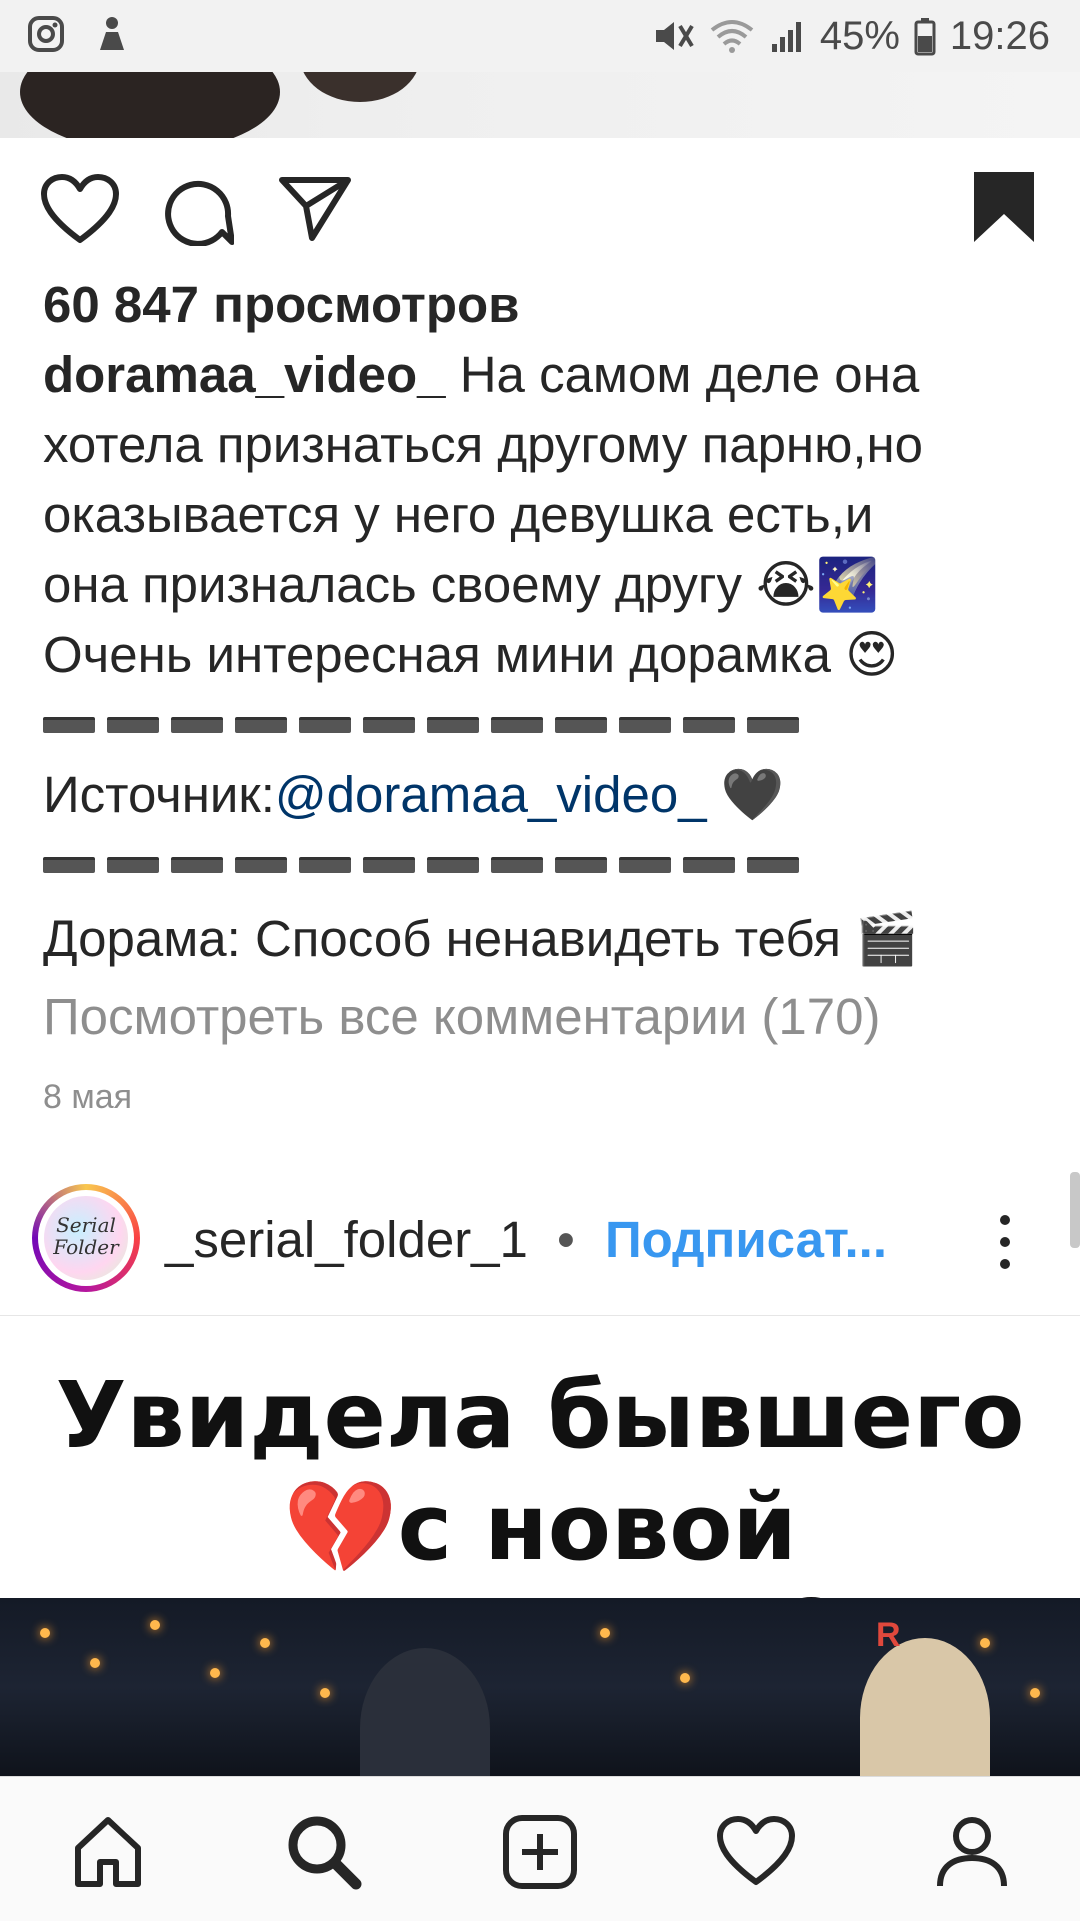 This screenshot has width=1080, height=1921. I want to click on search-icon, so click(325, 1853).